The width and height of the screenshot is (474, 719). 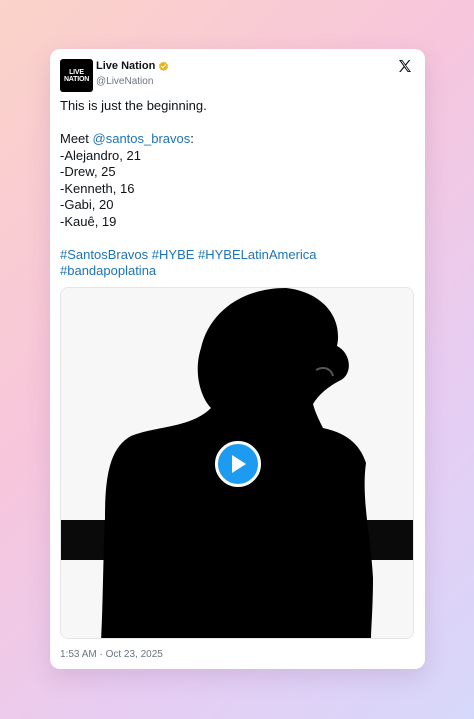 I want to click on meet-line: Meet @santos_bravos:, so click(x=237, y=139).